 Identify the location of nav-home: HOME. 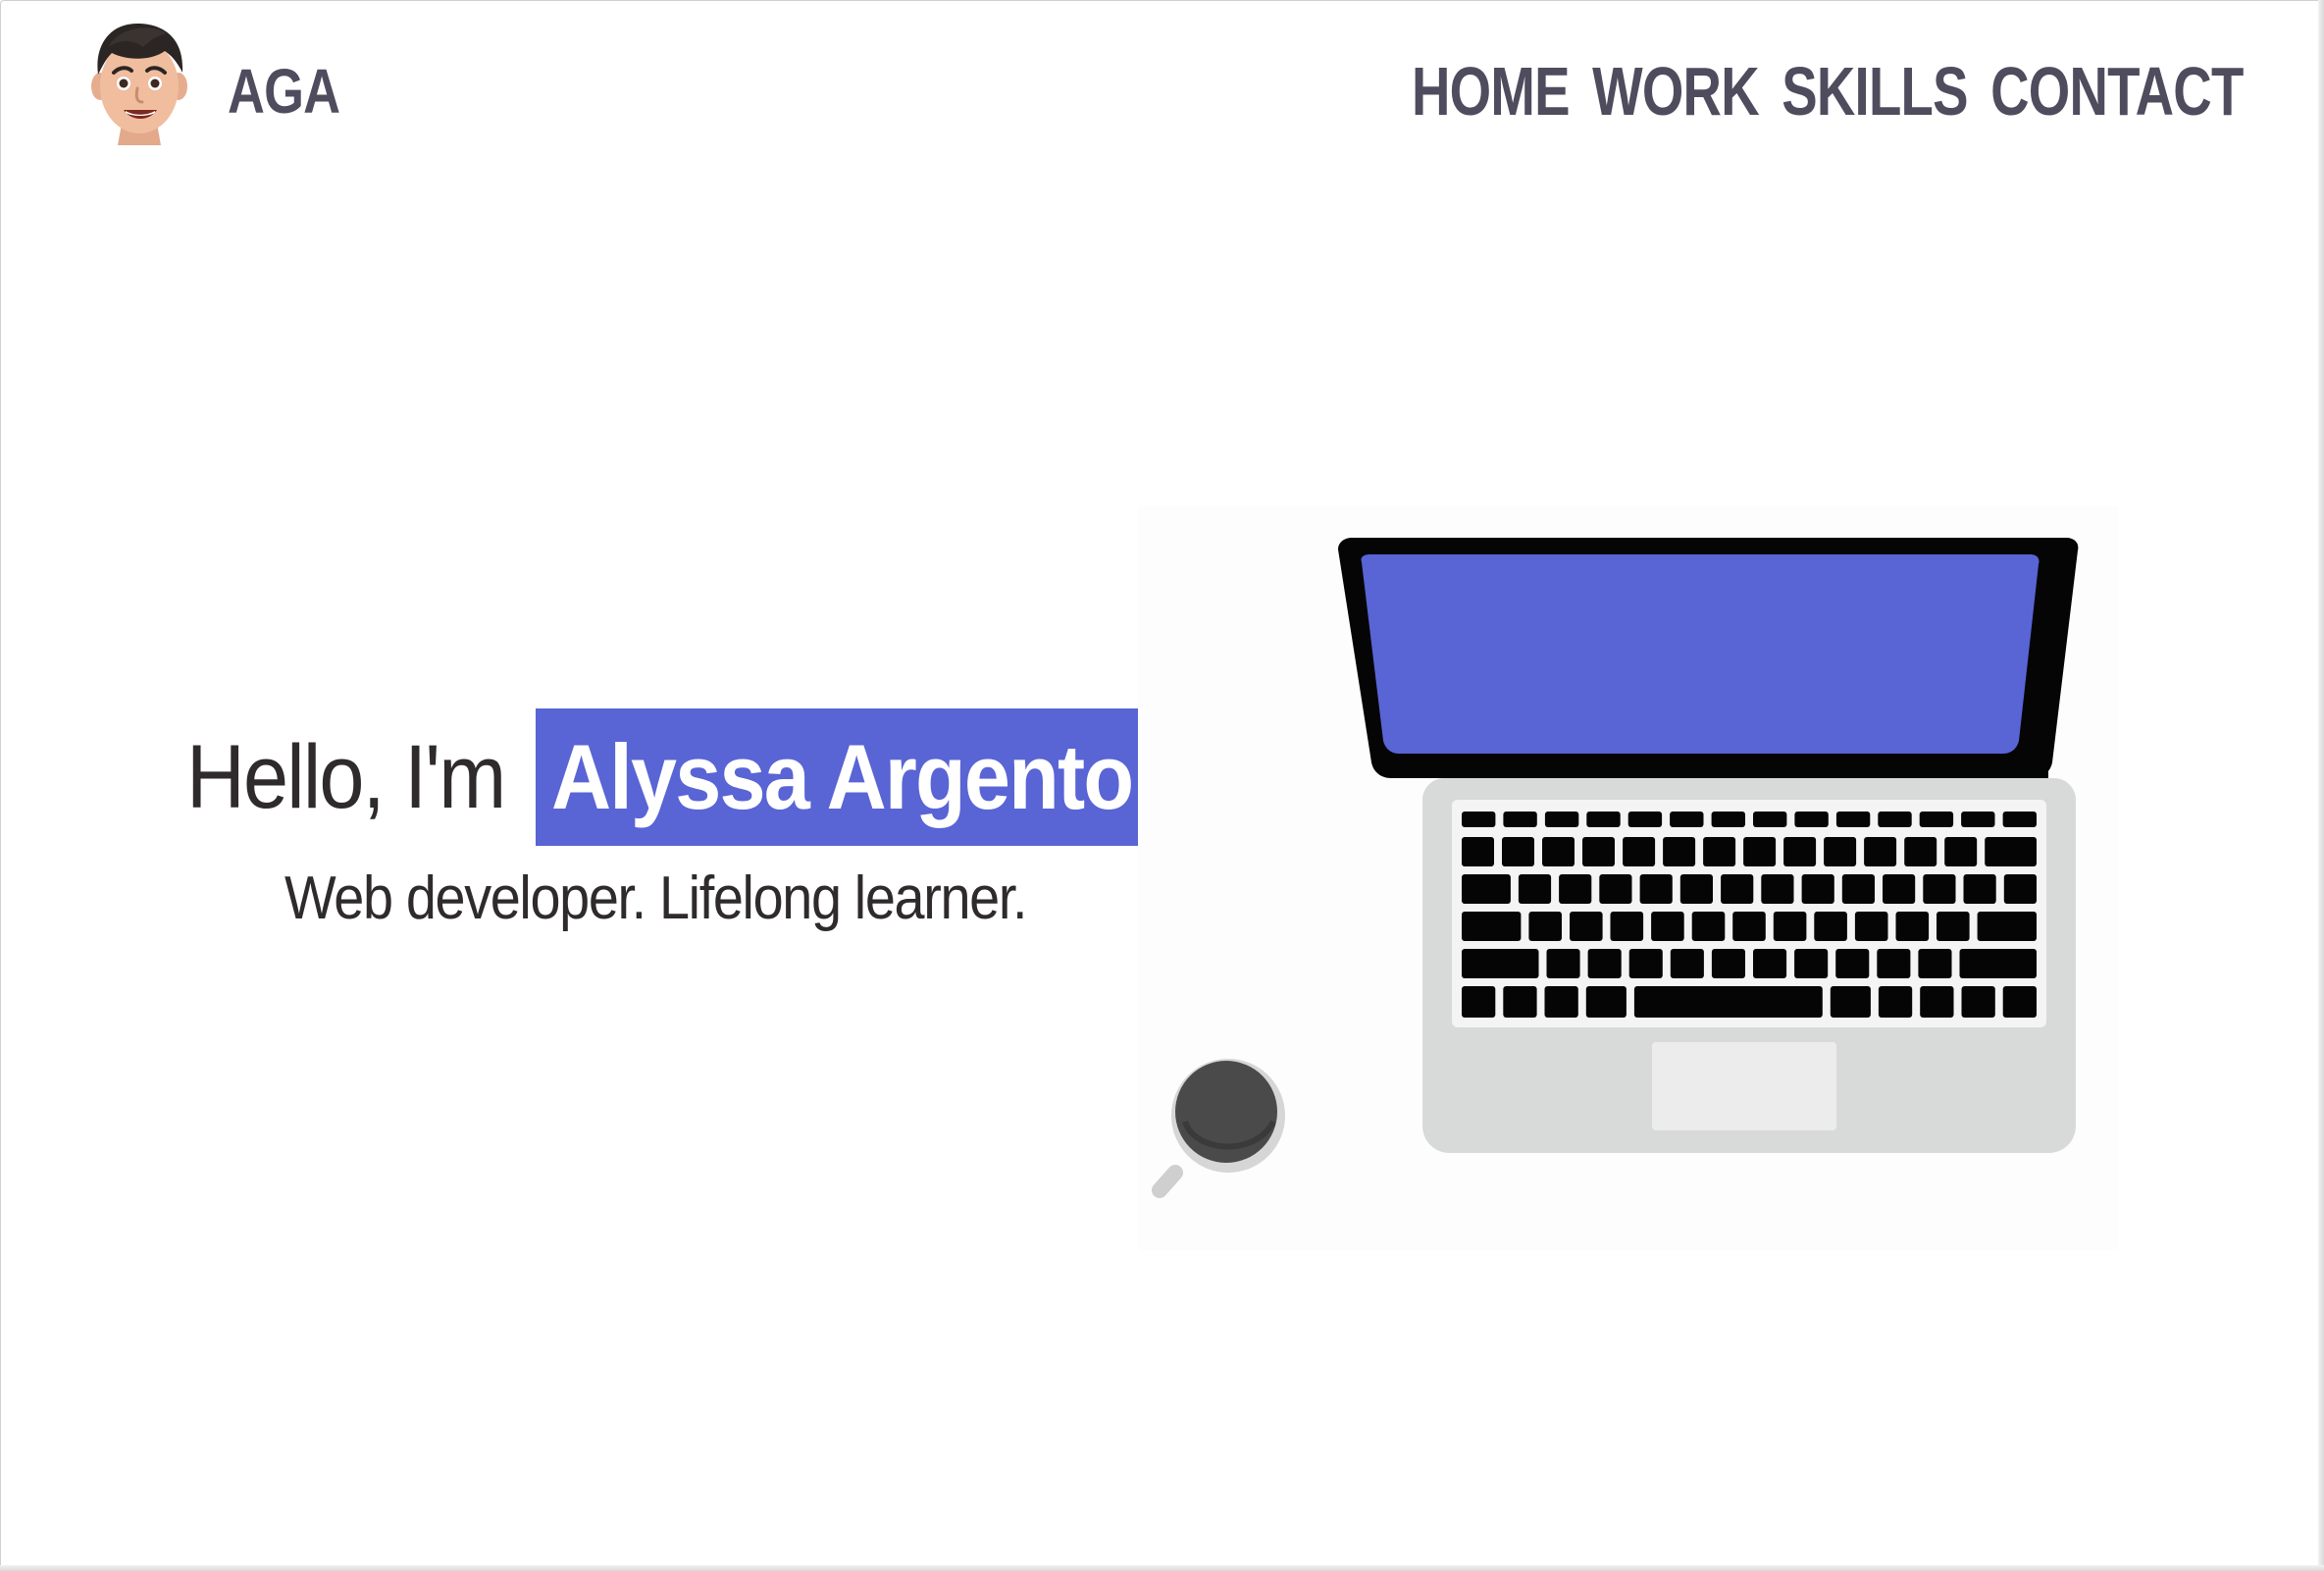
(1492, 91).